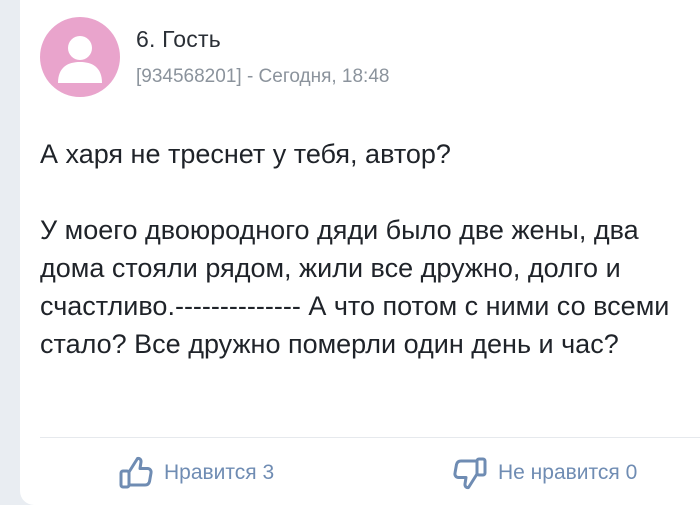 Image resolution: width=700 pixels, height=505 pixels. What do you see at coordinates (370, 437) in the screenshot?
I see `divider` at bounding box center [370, 437].